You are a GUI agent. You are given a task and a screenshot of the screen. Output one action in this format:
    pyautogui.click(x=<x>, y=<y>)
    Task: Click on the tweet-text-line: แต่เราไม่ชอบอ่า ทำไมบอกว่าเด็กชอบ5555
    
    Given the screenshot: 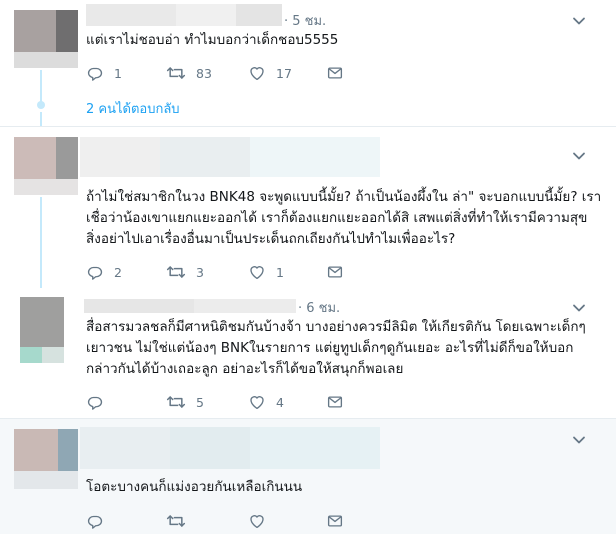 What is the action you would take?
    pyautogui.click(x=212, y=40)
    